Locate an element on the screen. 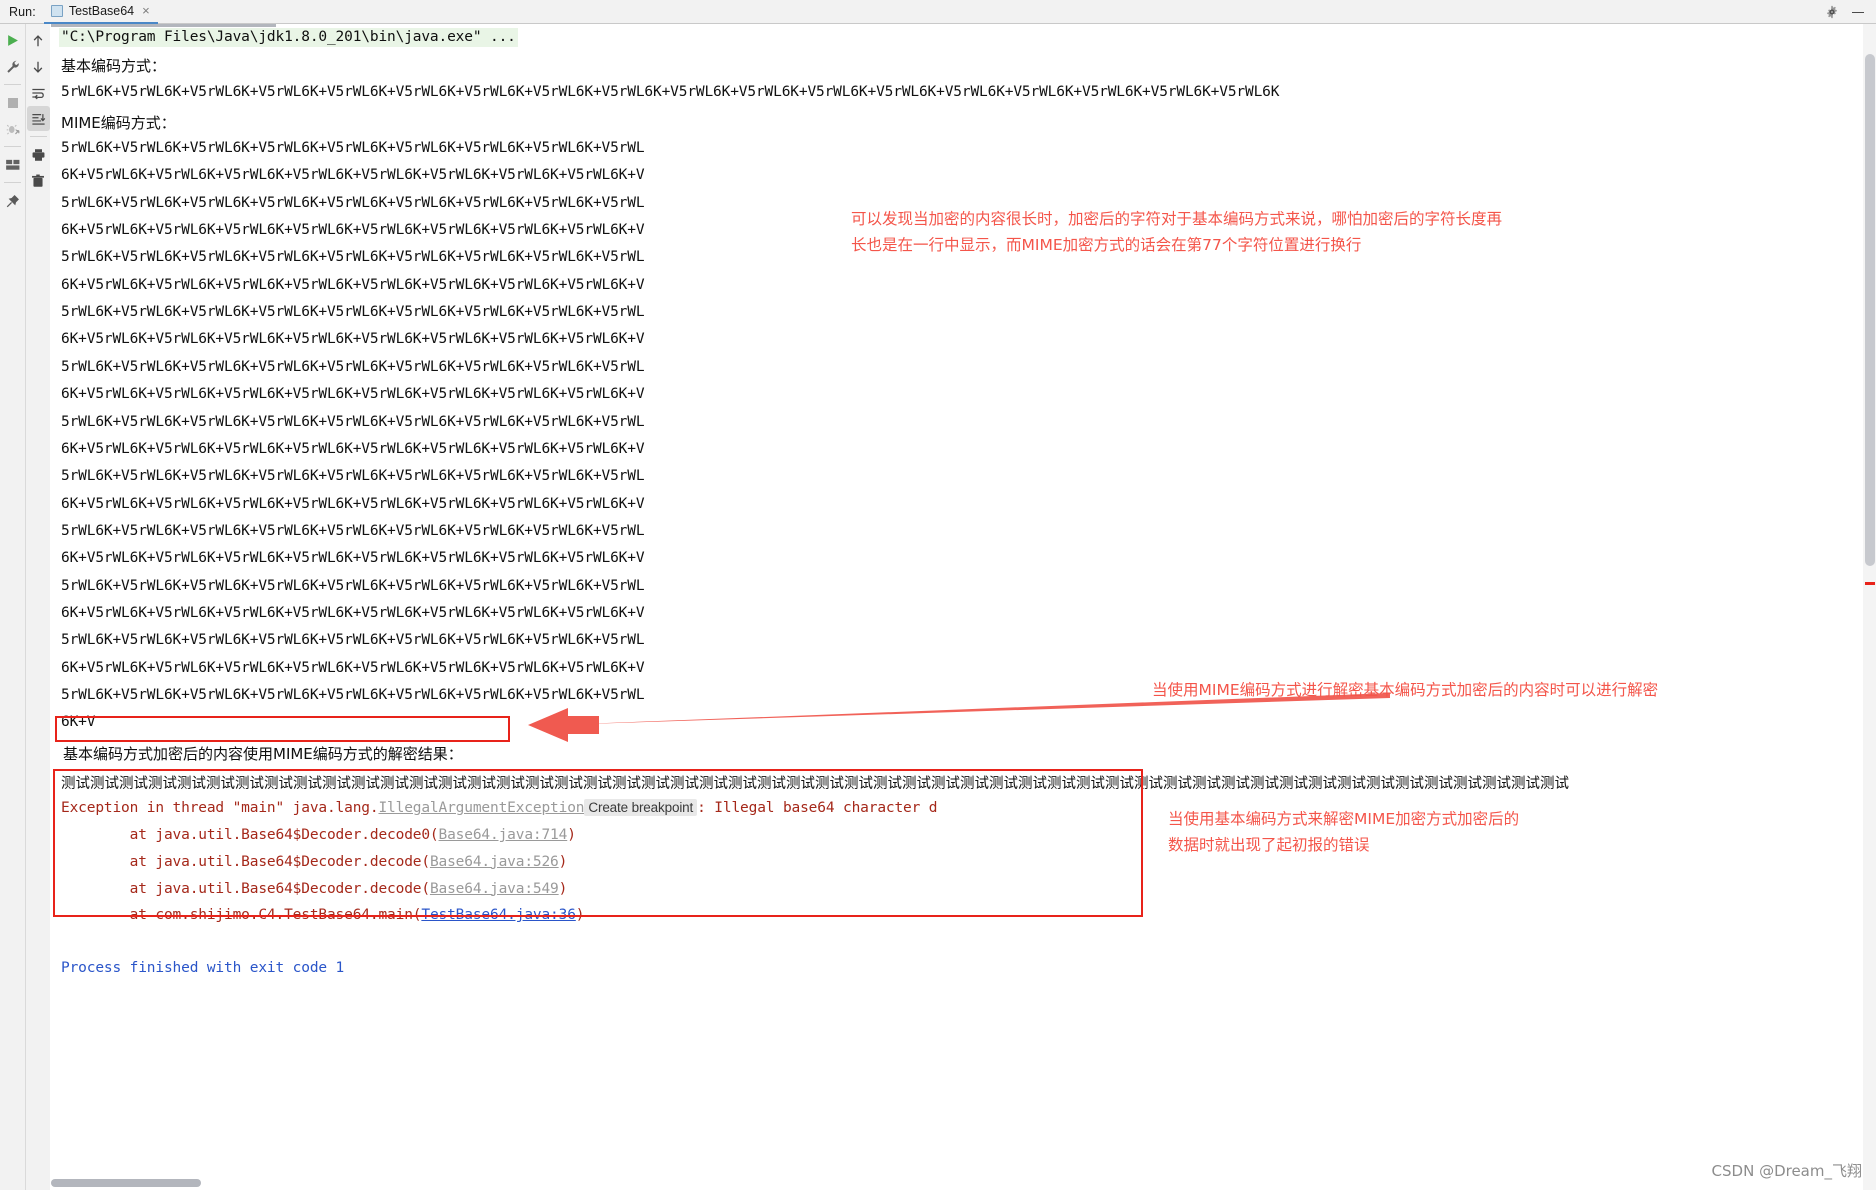 The width and height of the screenshot is (1876, 1190). stop-button is located at coordinates (12, 102).